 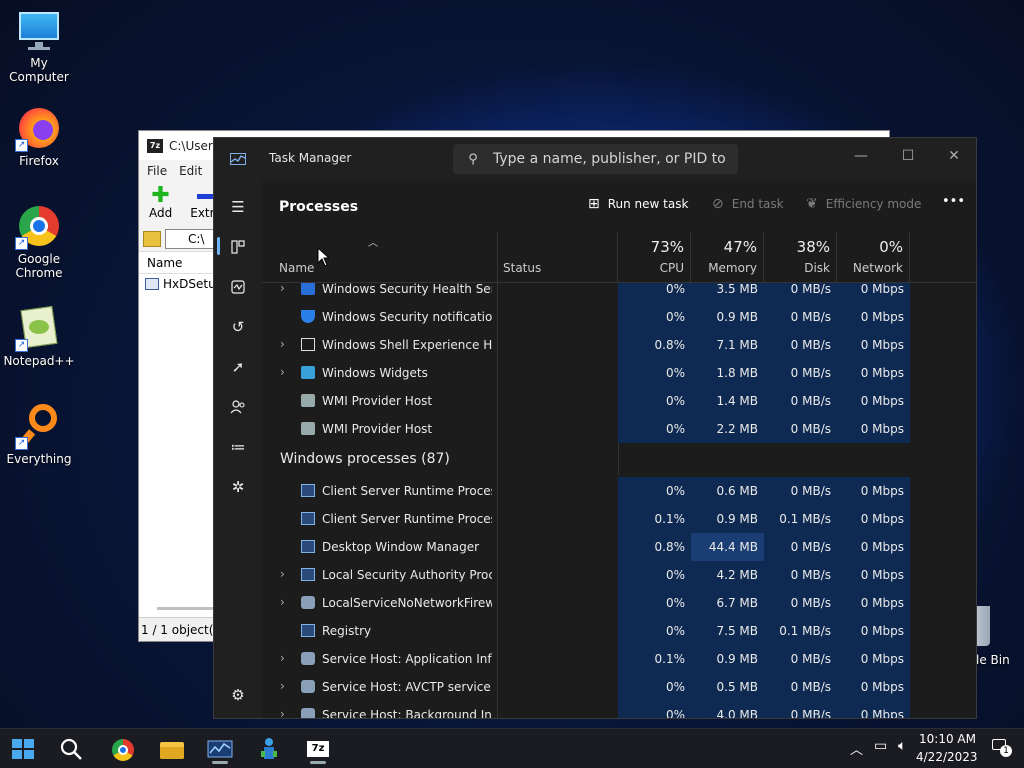 What do you see at coordinates (238, 487) in the screenshot?
I see `nav-services-icon: ✲` at bounding box center [238, 487].